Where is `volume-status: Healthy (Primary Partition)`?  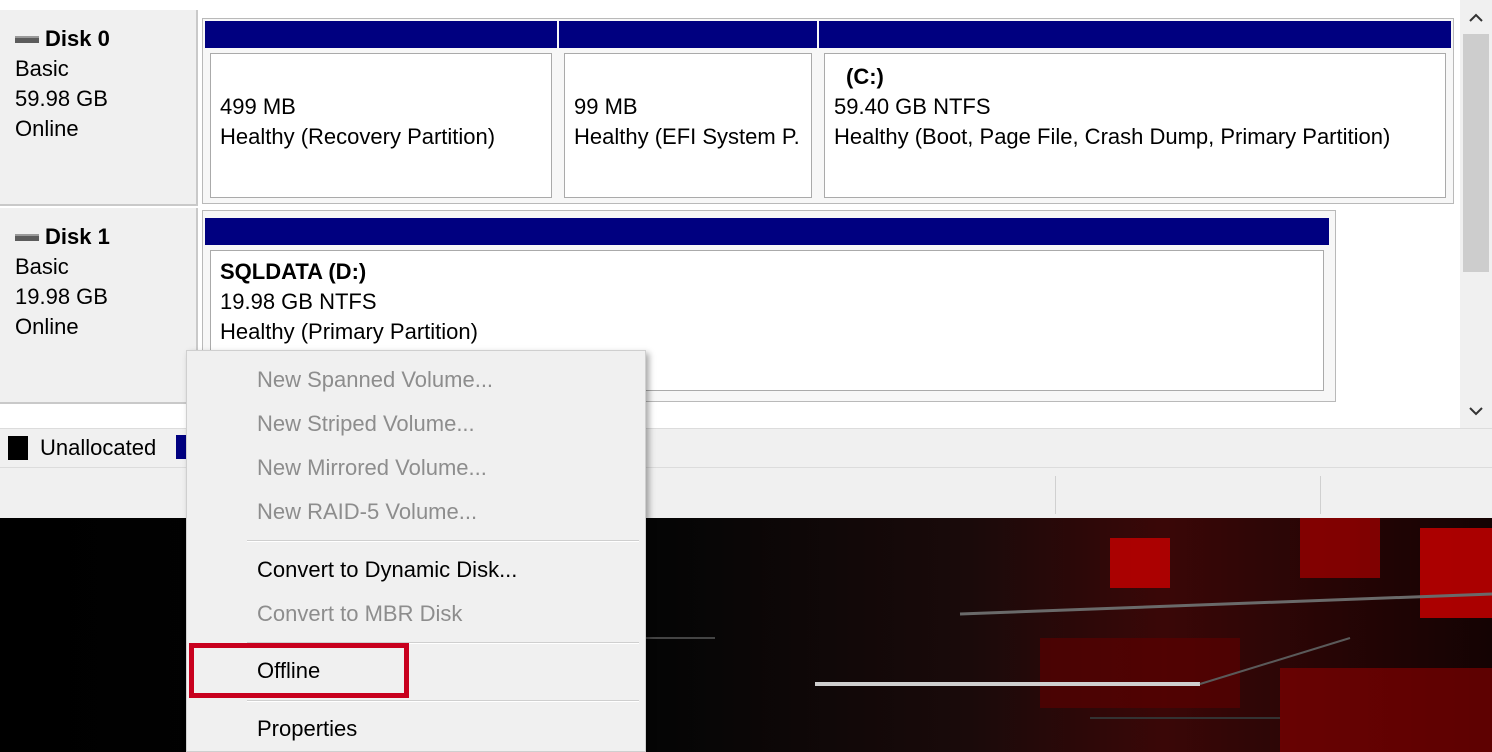 volume-status: Healthy (Primary Partition) is located at coordinates (349, 331).